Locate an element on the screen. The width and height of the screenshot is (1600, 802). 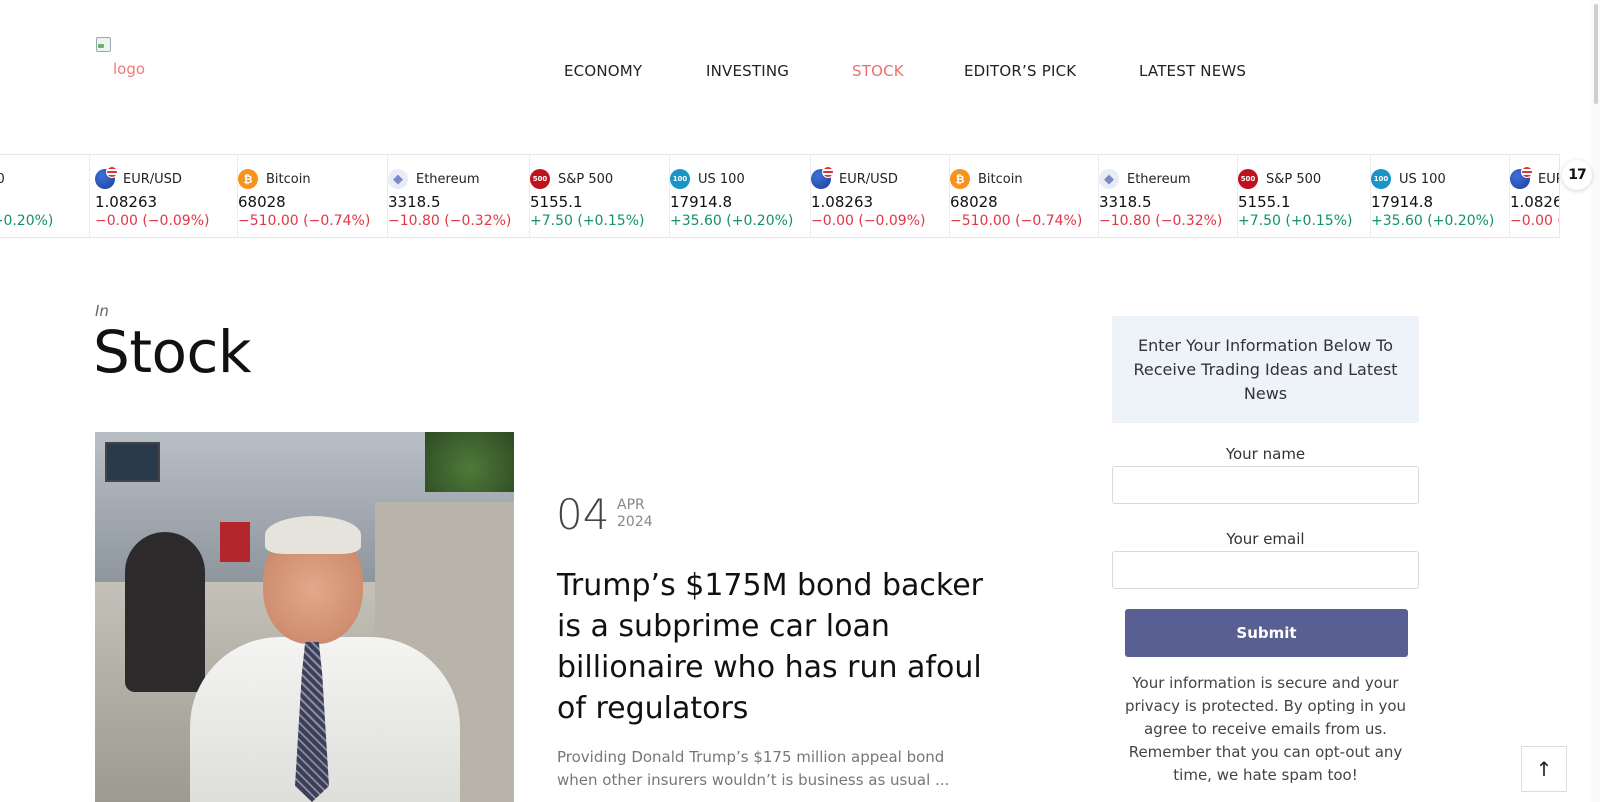
arrow-up-icon: ↑ is located at coordinates (1544, 769).